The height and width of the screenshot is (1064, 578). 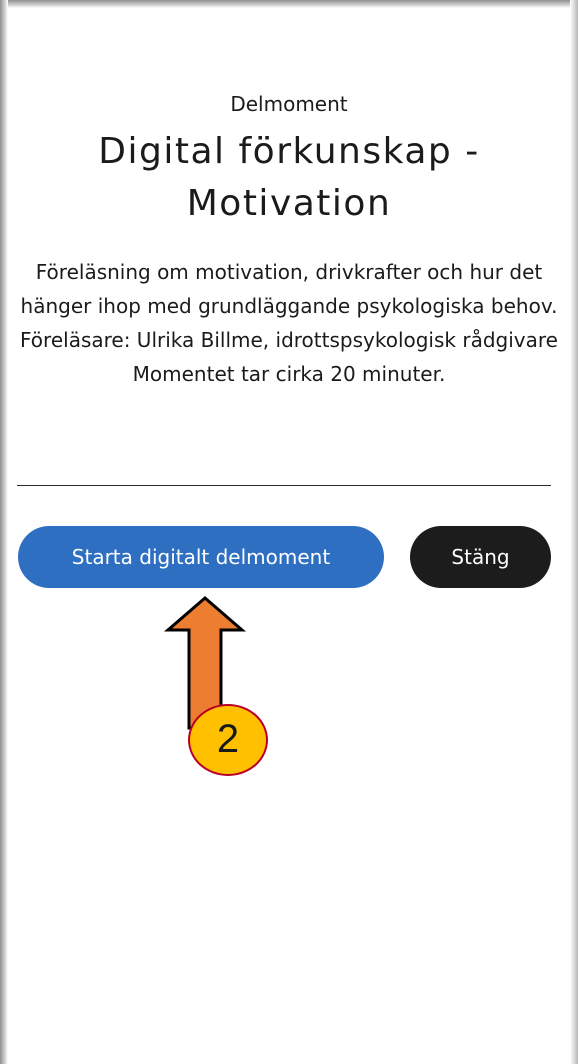 I want to click on frame-shadow-left, so click(x=4, y=532).